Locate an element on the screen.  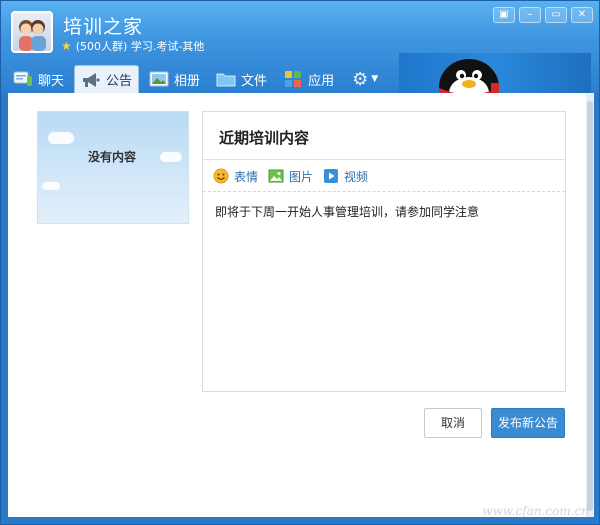
divider is located at coordinates (384, 159).